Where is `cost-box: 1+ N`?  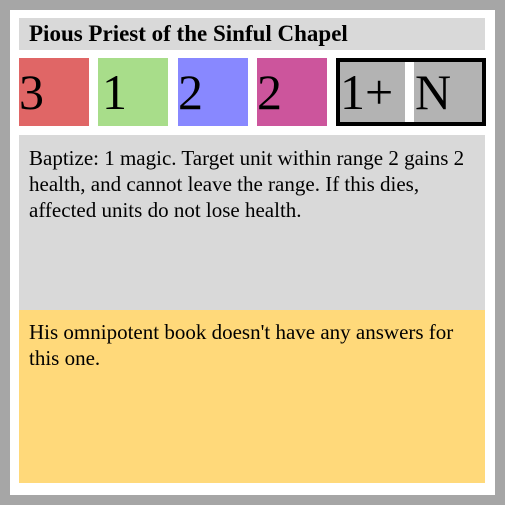
cost-box: 1+ N is located at coordinates (411, 92).